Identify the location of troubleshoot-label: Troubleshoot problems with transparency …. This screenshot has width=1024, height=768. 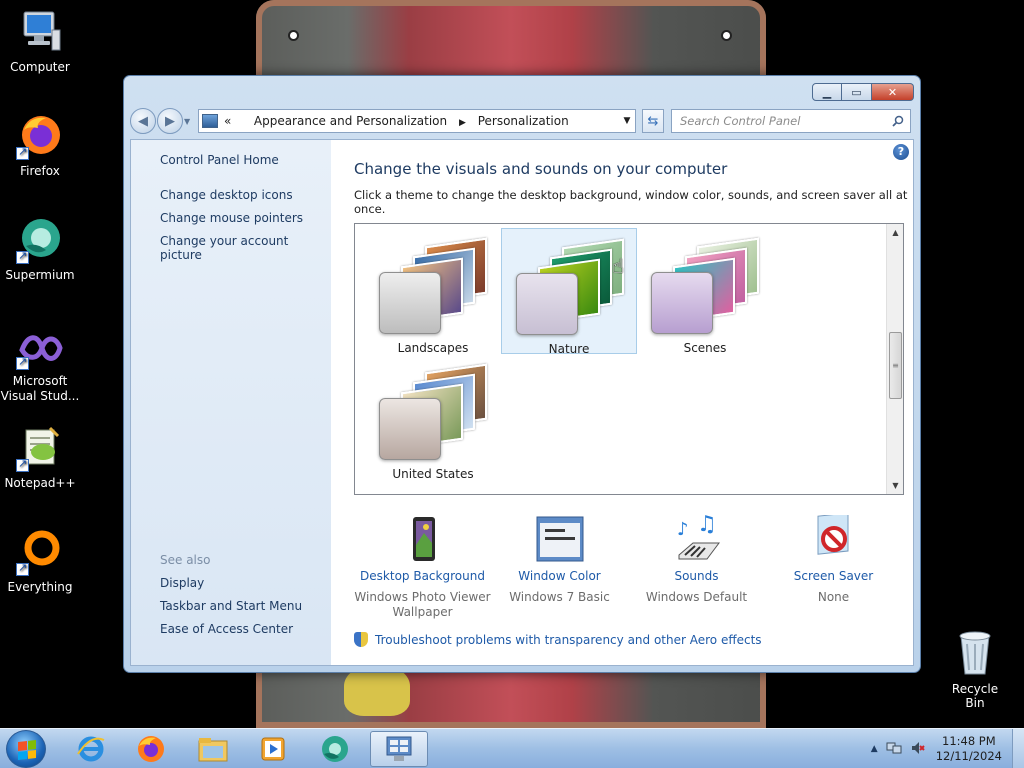
(568, 639).